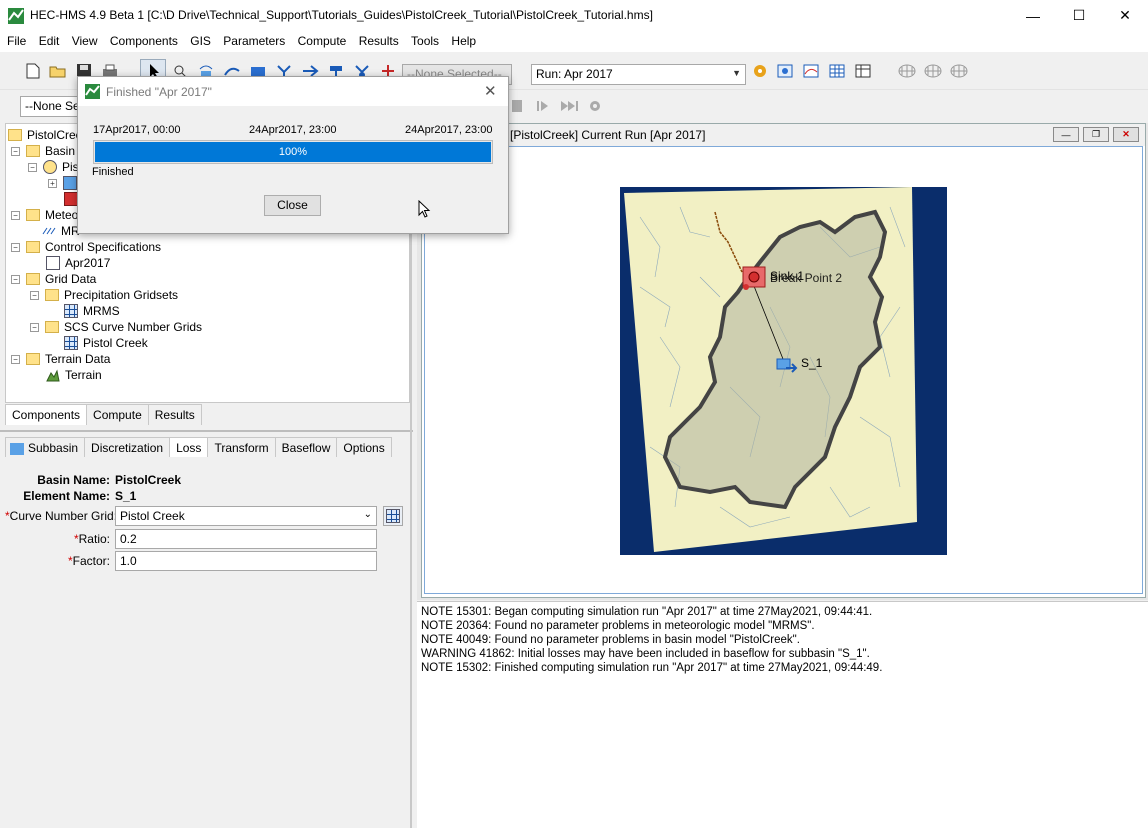  I want to click on map-minimize-icon: —, so click(1066, 134).